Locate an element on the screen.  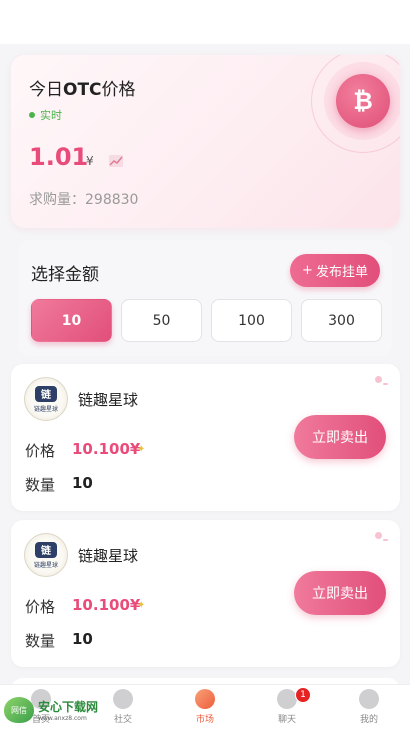
otc-title: 今日OTC价格 is located at coordinates (82, 87).